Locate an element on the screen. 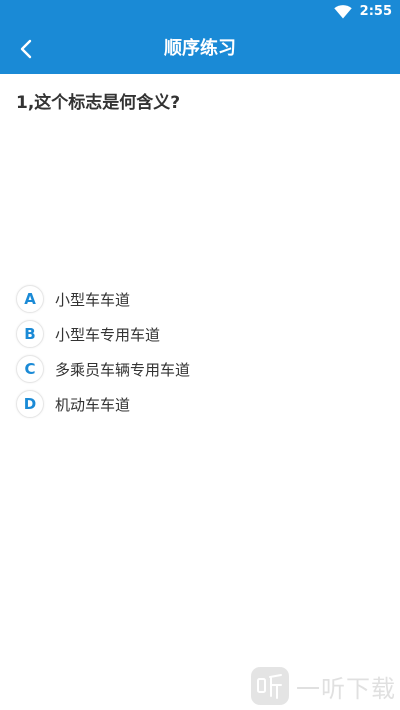 This screenshot has height=710, width=400. wifi-icon is located at coordinates (342, 12).